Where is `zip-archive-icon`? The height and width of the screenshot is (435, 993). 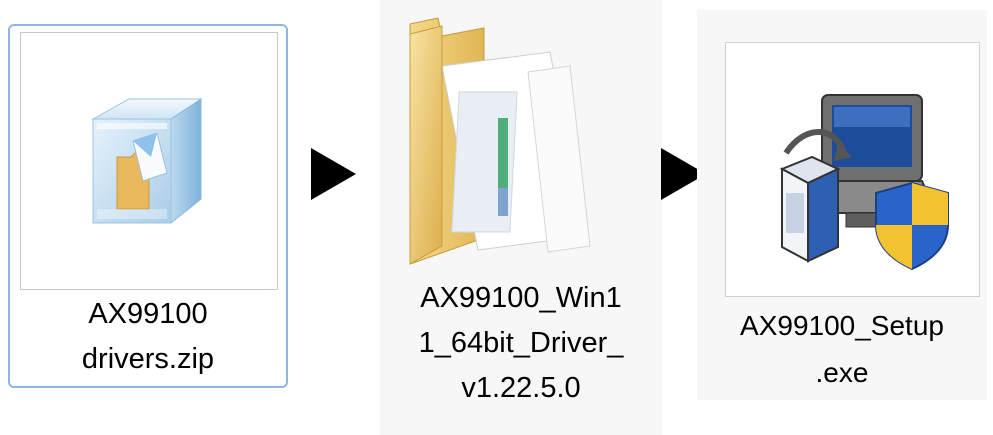 zip-archive-icon is located at coordinates (147, 161).